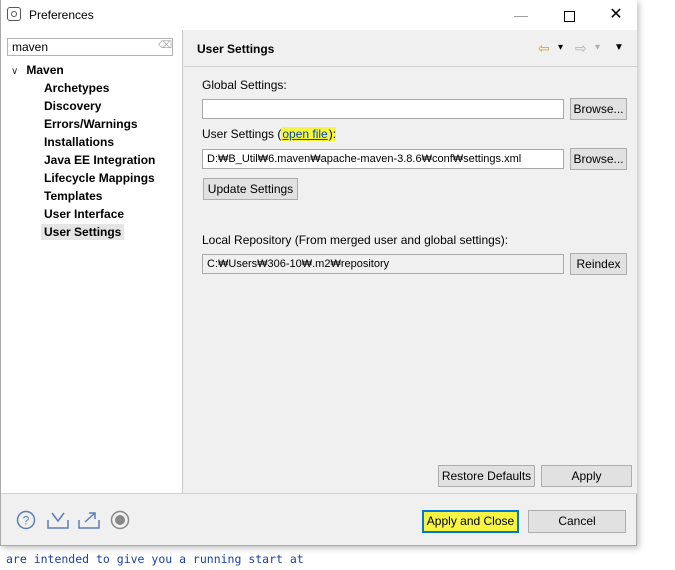 The width and height of the screenshot is (675, 570). I want to click on maximize-icon, so click(569, 16).